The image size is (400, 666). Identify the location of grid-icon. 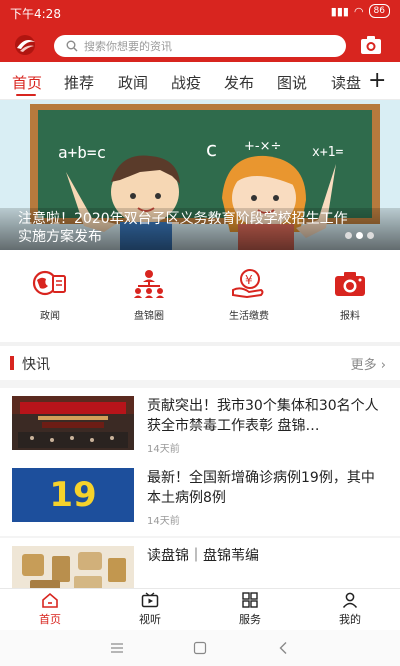
(250, 600).